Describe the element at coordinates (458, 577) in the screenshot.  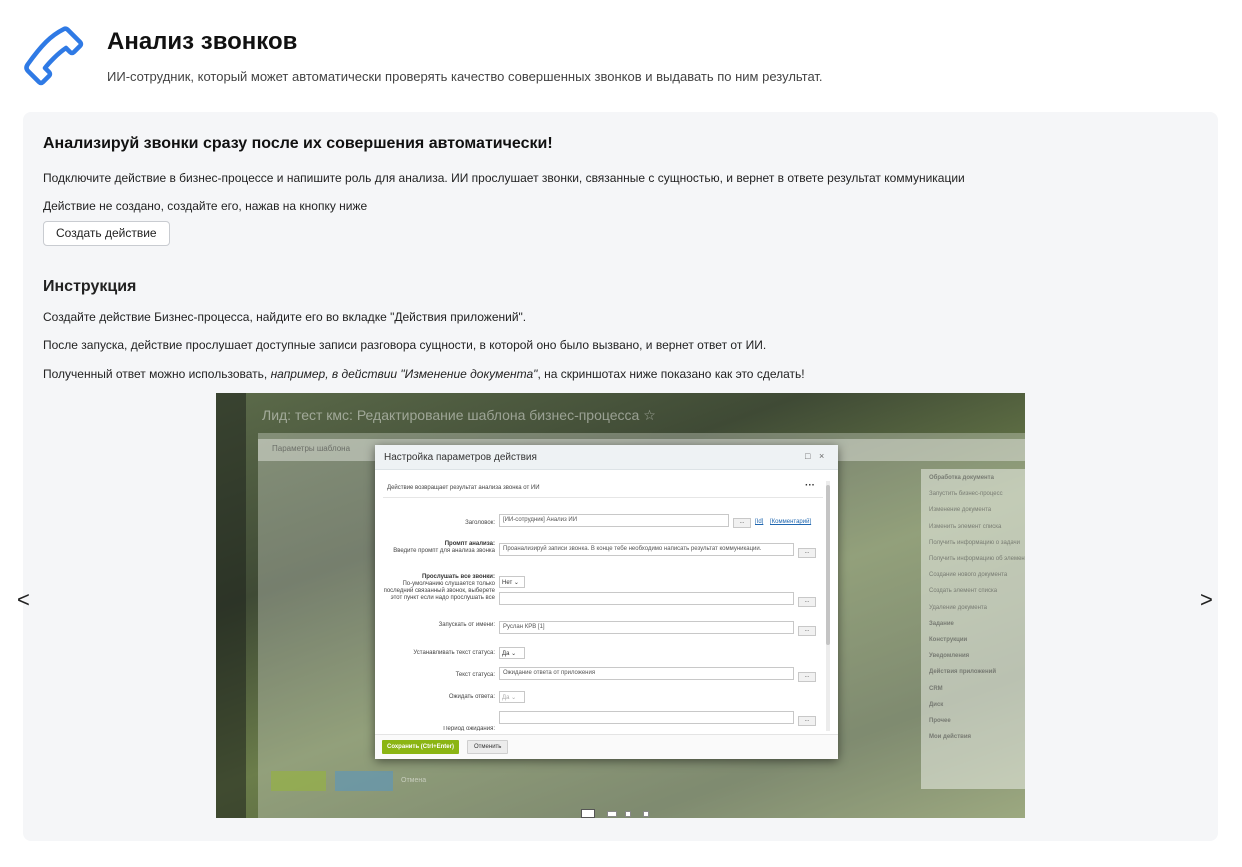
I see `listen-label-title: Прослушать все звонки:` at that location.